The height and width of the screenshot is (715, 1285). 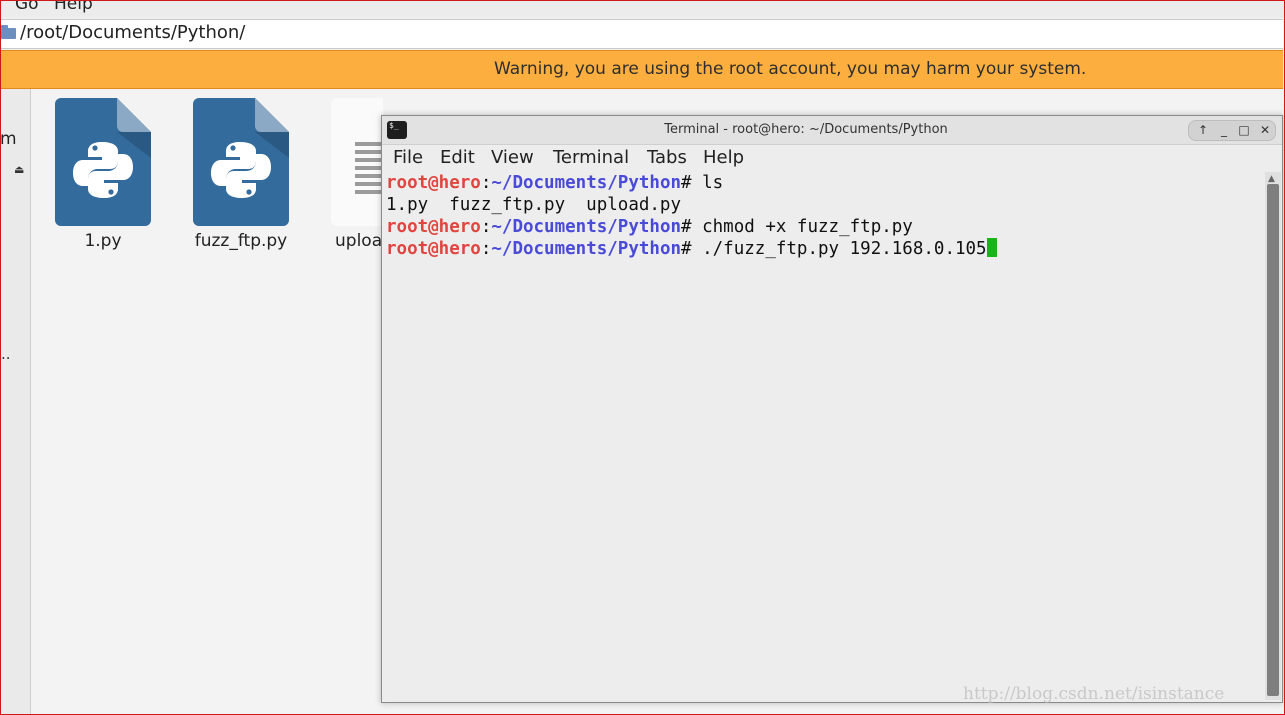 I want to click on command-text: ./fuzz_ftp.py 192.168.0.105, so click(x=839, y=249).